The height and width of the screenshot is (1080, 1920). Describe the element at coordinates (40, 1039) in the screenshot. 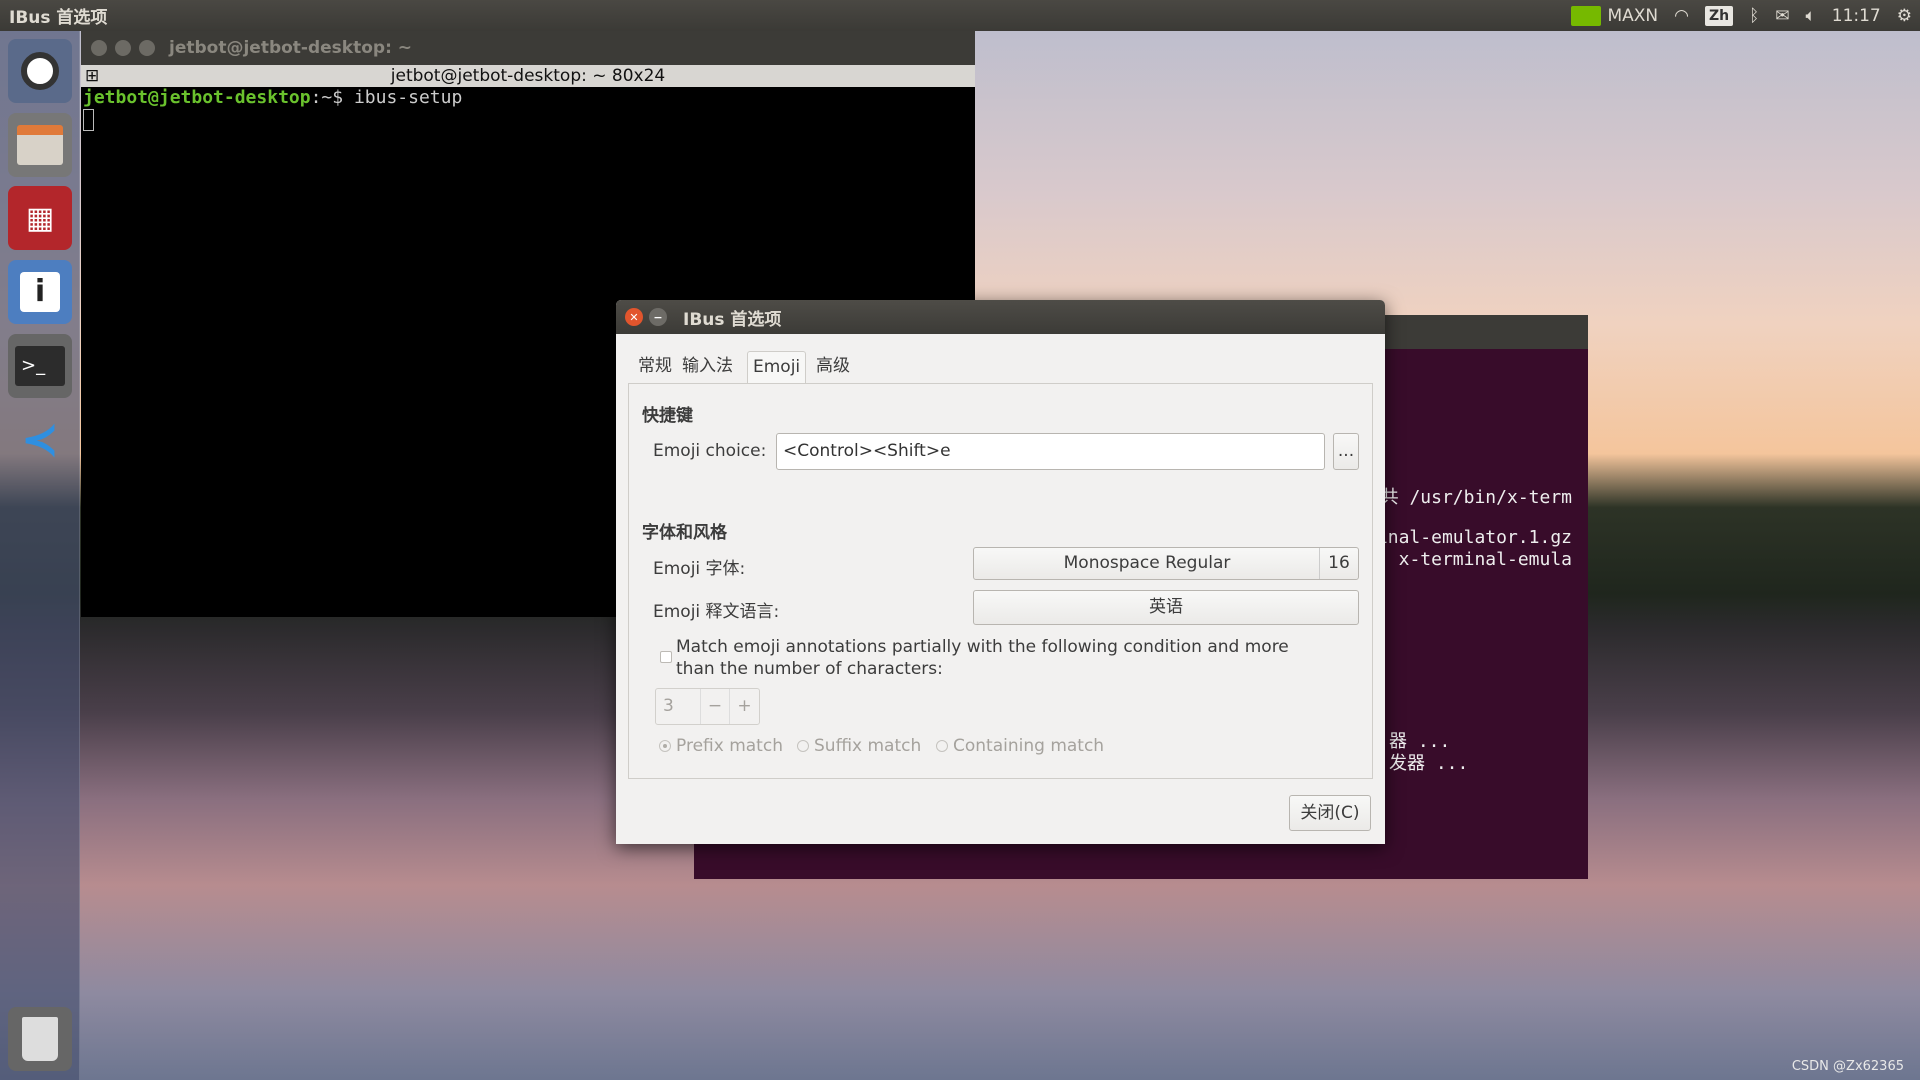

I see `trash-icon` at that location.